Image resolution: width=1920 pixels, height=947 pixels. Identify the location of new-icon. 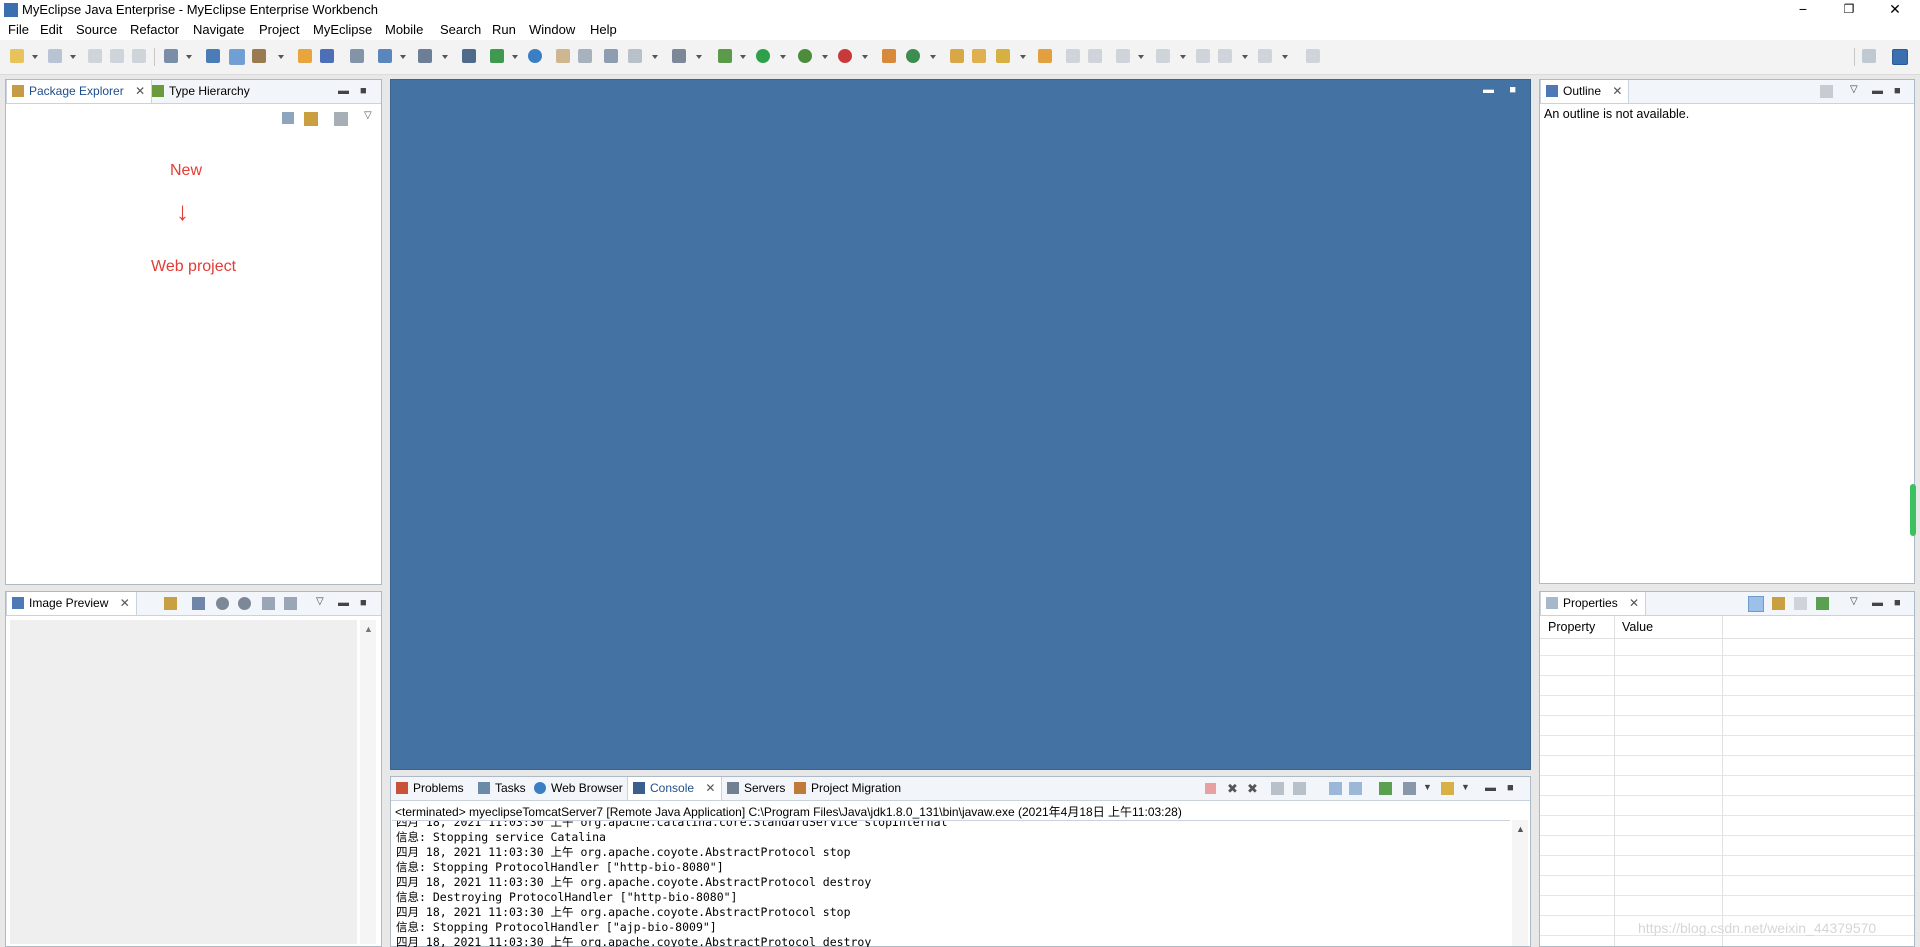
(17, 56).